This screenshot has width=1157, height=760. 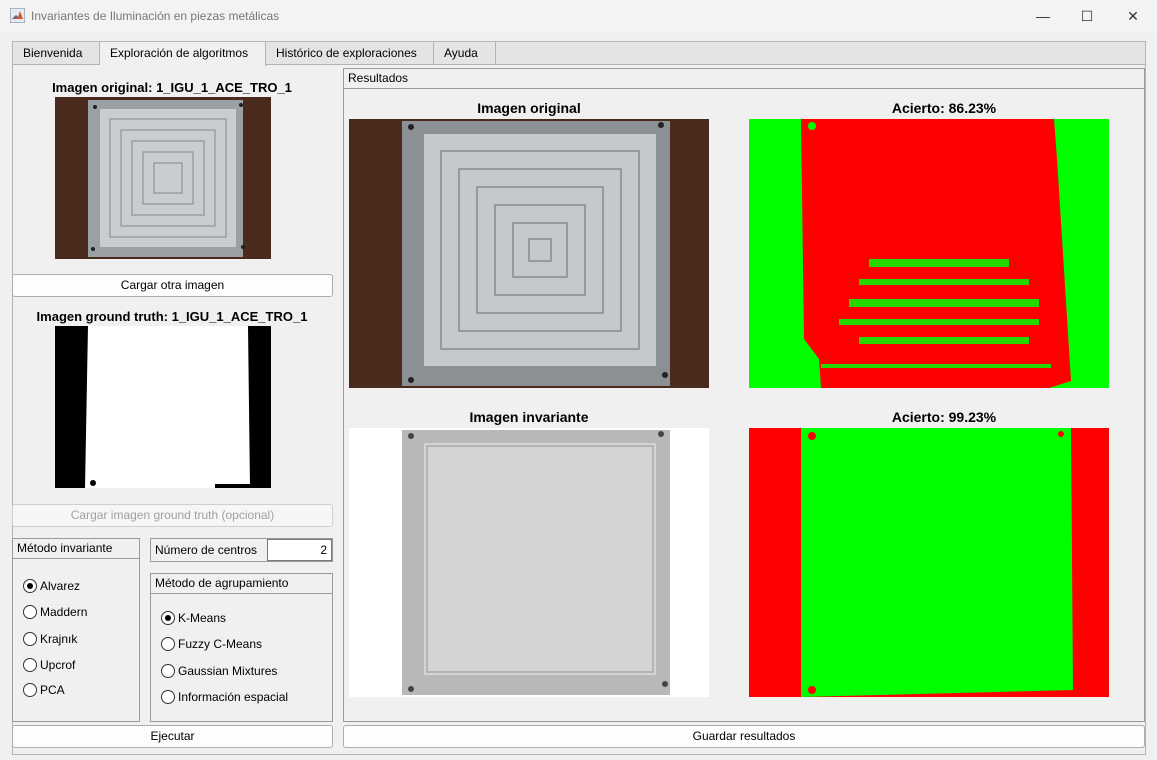 I want to click on minimize-button: —, so click(x=1043, y=16).